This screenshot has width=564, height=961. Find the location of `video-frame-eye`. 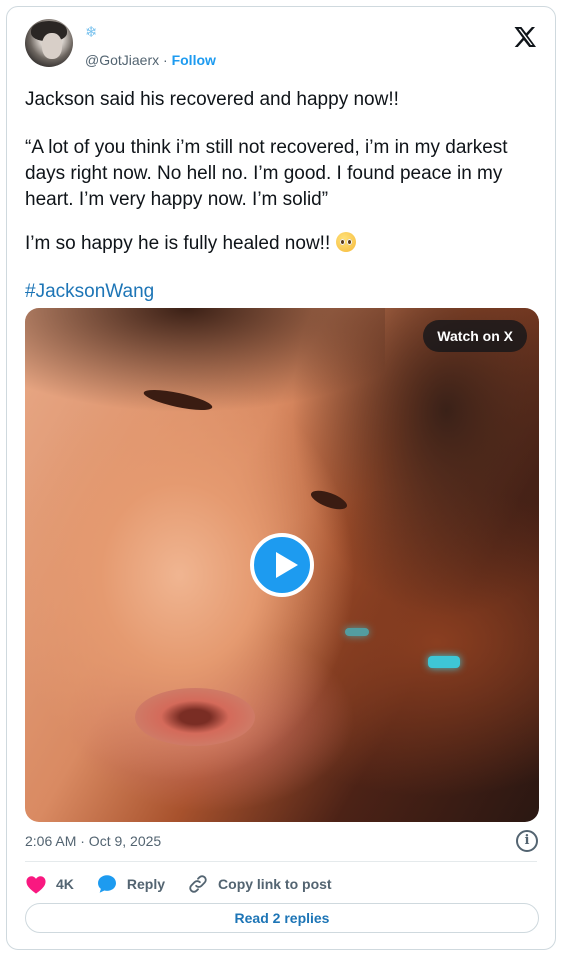

video-frame-eye is located at coordinates (329, 500).